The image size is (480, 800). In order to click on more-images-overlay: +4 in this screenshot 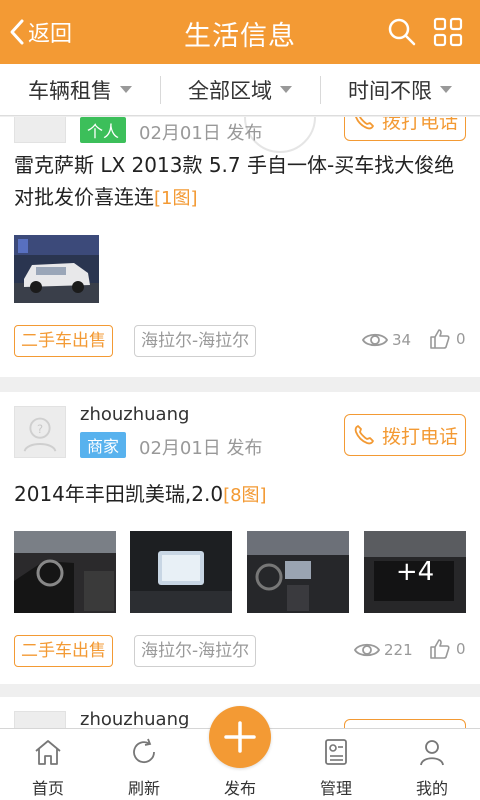, I will do `click(415, 572)`.